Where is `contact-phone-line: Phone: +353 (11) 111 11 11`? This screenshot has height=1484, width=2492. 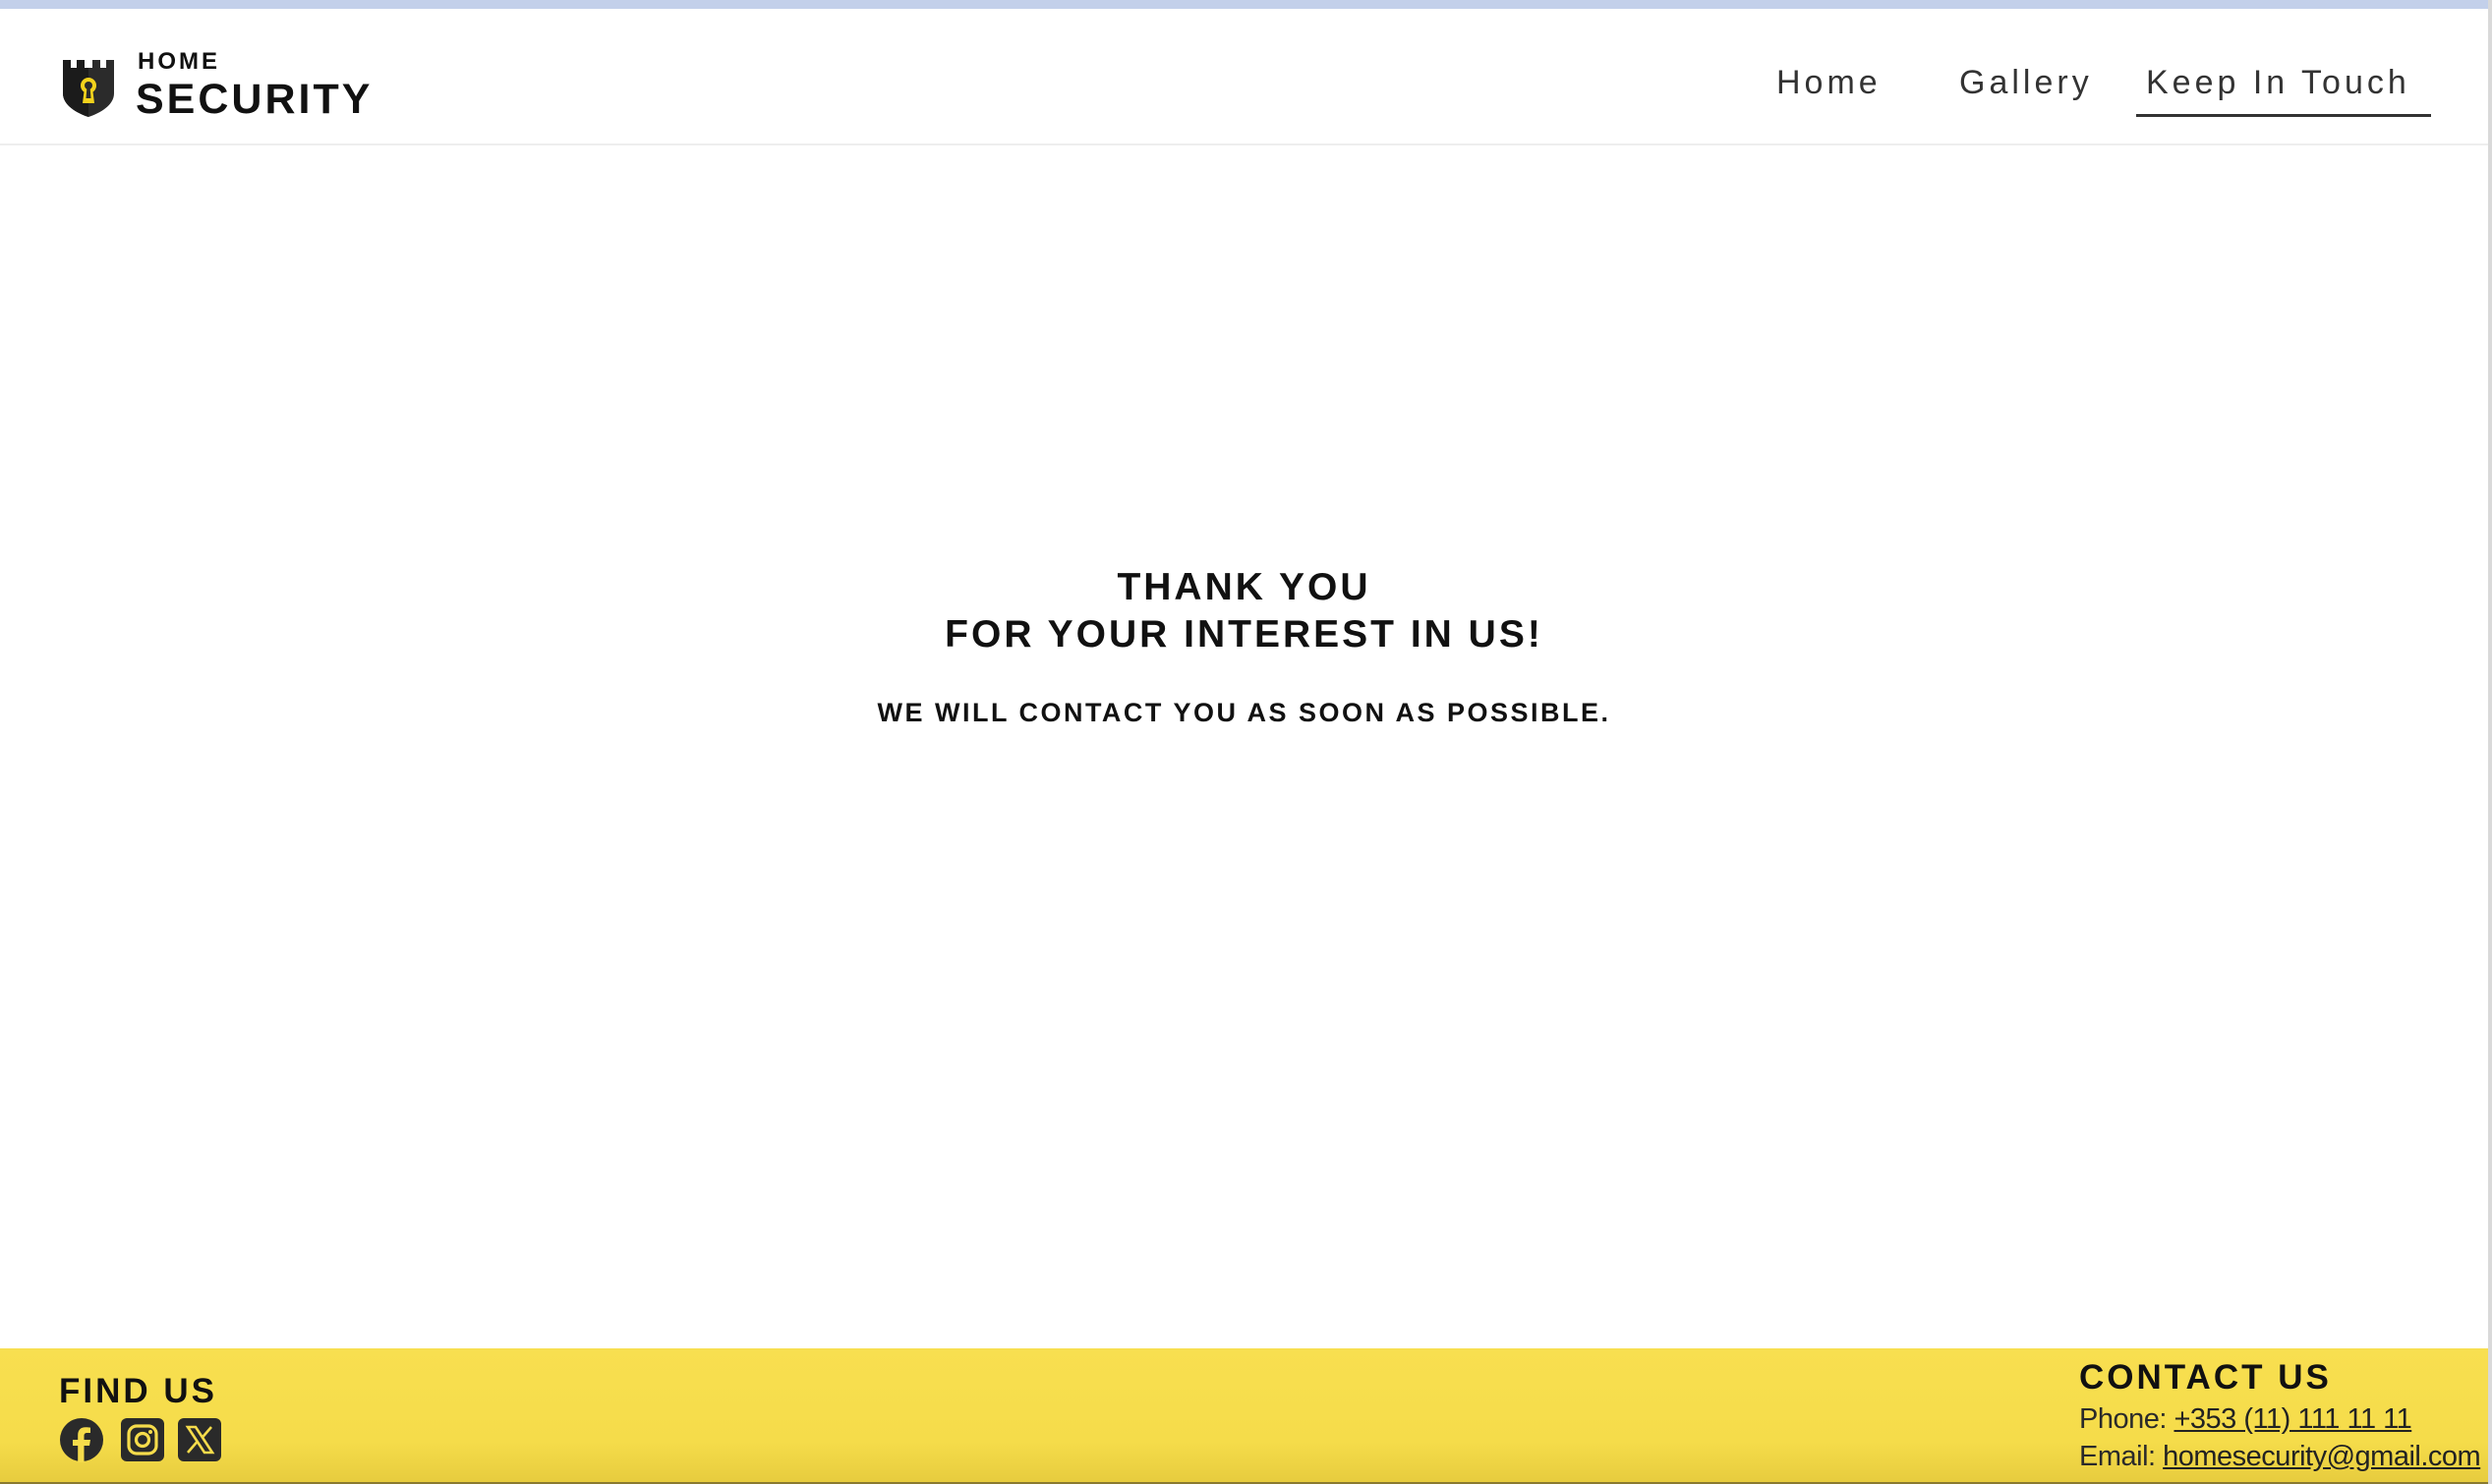
contact-phone-line: Phone: +353 (11) 111 11 11 is located at coordinates (2245, 1419).